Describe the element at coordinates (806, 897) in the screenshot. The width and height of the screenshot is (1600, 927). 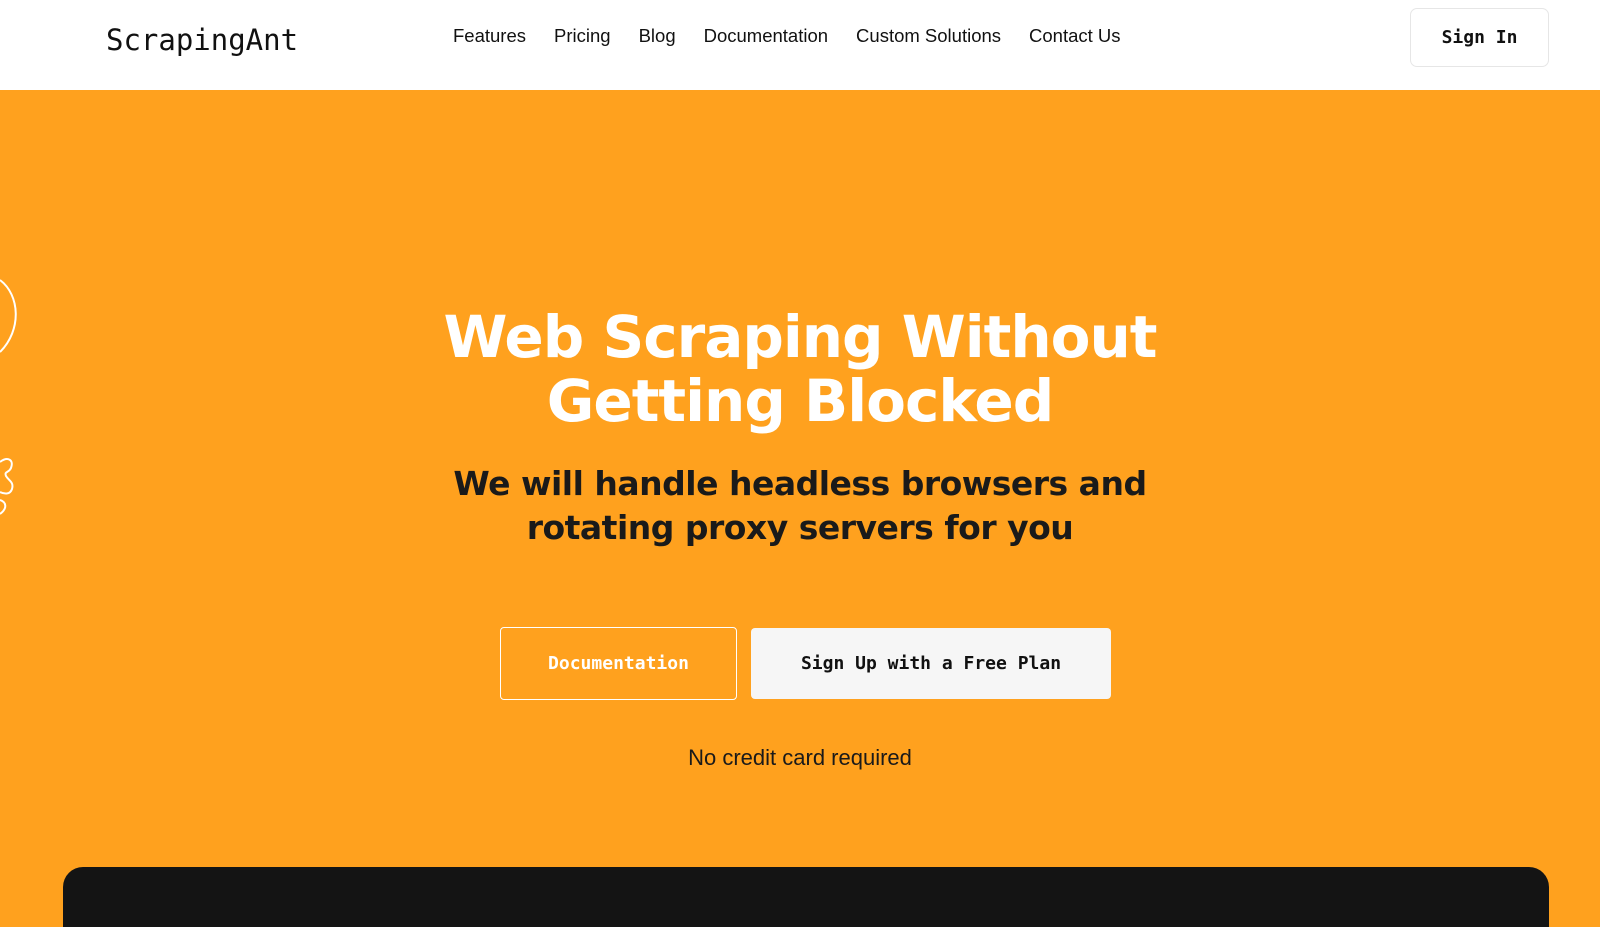
I see `dark-preview-panel` at that location.